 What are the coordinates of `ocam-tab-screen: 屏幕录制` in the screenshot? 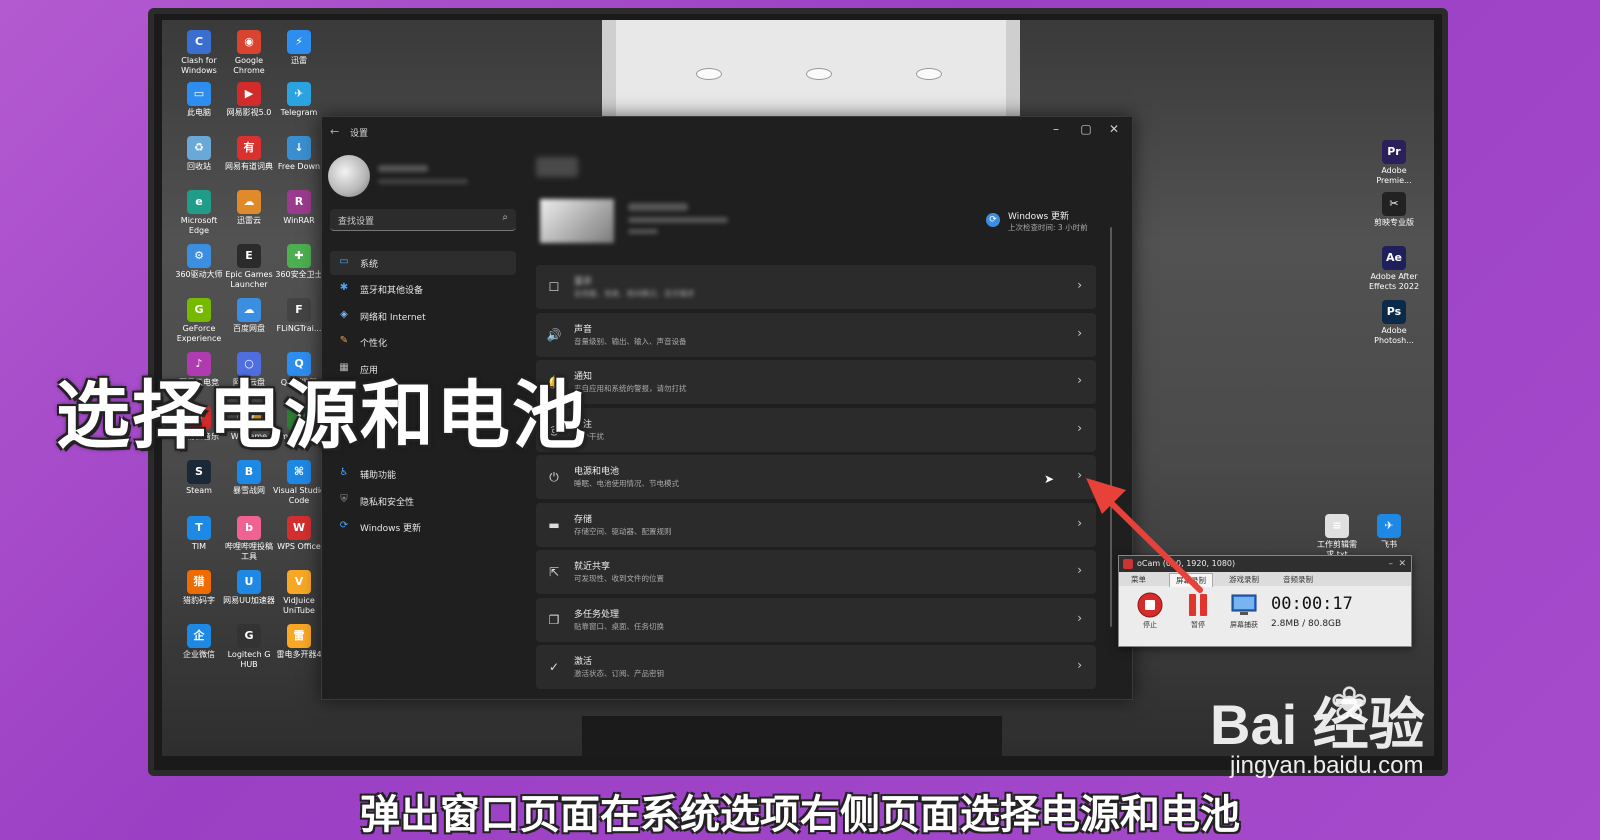 It's located at (1191, 580).